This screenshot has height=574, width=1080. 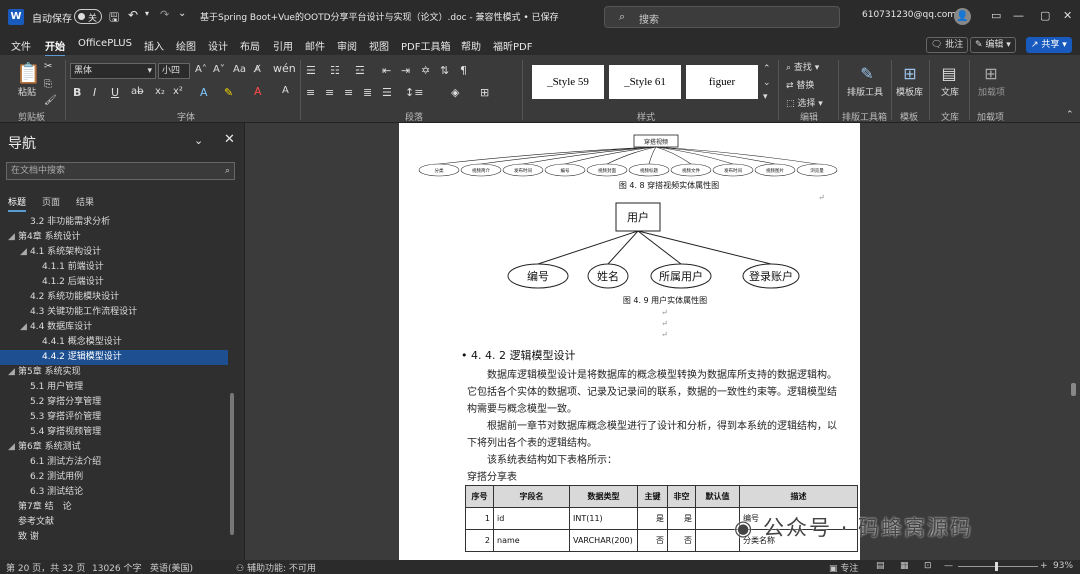 What do you see at coordinates (512, 45) in the screenshot?
I see `tab-foxit-pdf: 福昕PDF` at bounding box center [512, 45].